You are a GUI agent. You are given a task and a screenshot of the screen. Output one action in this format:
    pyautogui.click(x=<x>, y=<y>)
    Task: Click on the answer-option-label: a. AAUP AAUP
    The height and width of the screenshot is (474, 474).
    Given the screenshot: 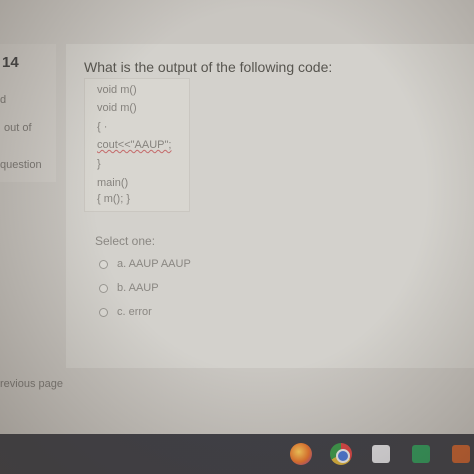 What is the action you would take?
    pyautogui.click(x=154, y=264)
    